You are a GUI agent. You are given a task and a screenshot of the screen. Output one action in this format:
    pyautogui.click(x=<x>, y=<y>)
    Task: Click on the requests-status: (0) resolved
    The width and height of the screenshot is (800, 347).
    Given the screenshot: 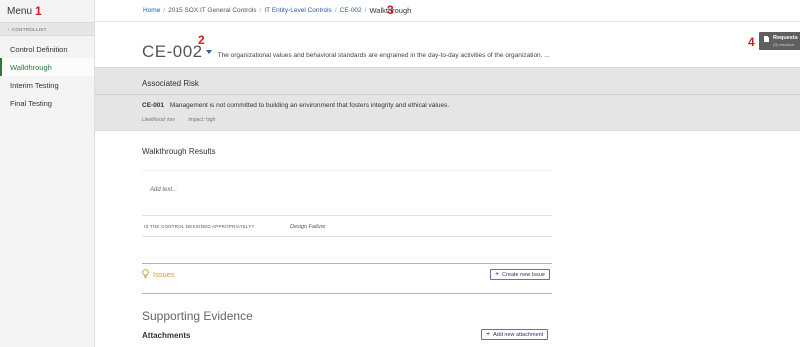 What is the action you would take?
    pyautogui.click(x=784, y=44)
    